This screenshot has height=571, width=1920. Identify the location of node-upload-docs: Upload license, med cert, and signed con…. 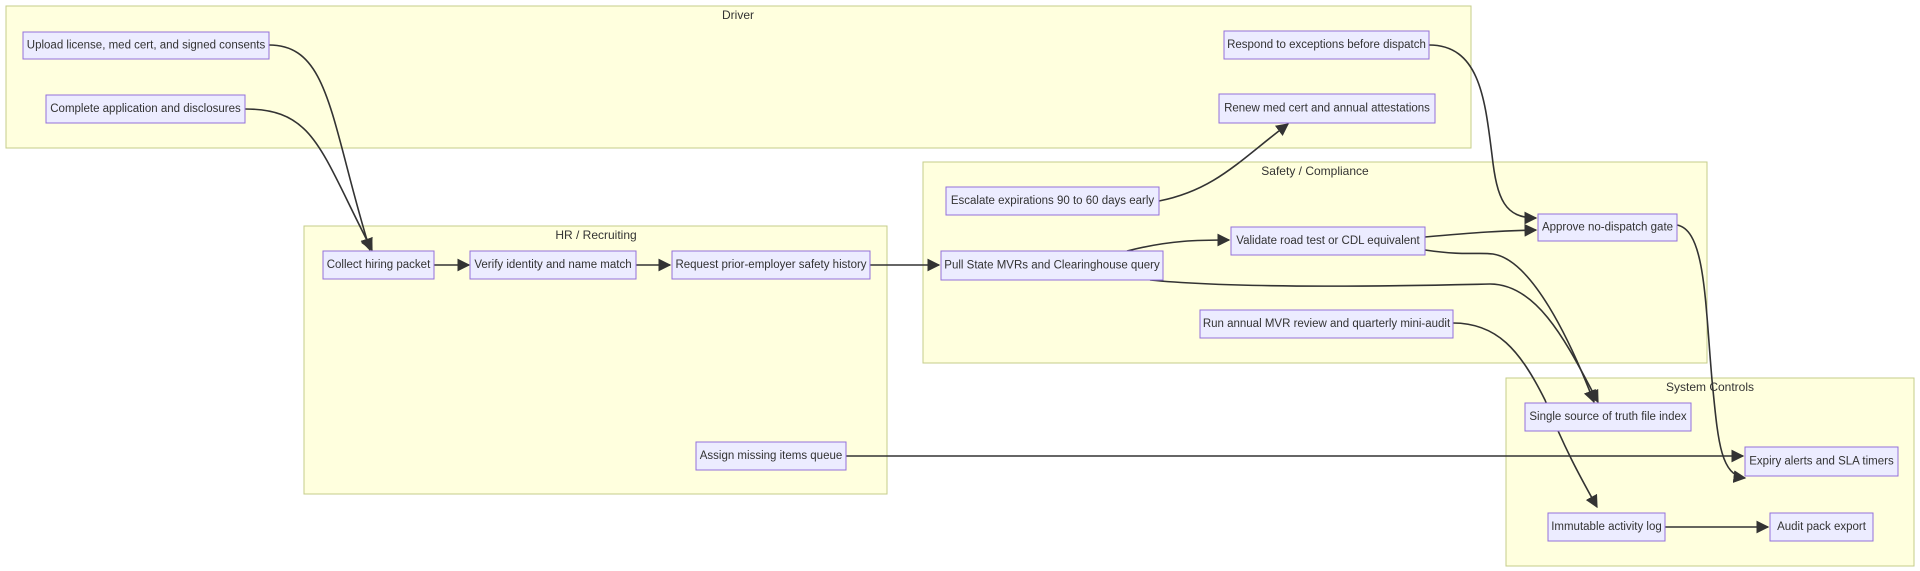
(146, 45).